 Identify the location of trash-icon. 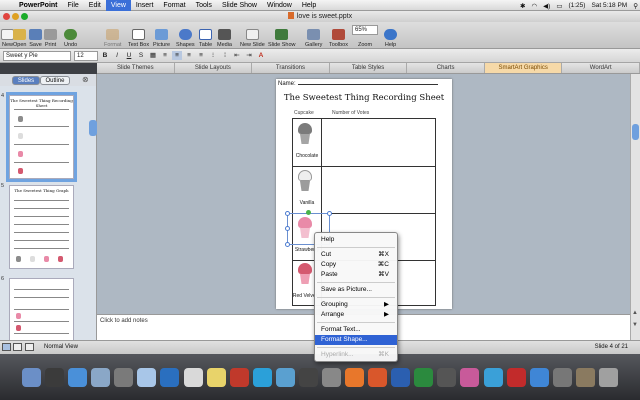
(608, 377).